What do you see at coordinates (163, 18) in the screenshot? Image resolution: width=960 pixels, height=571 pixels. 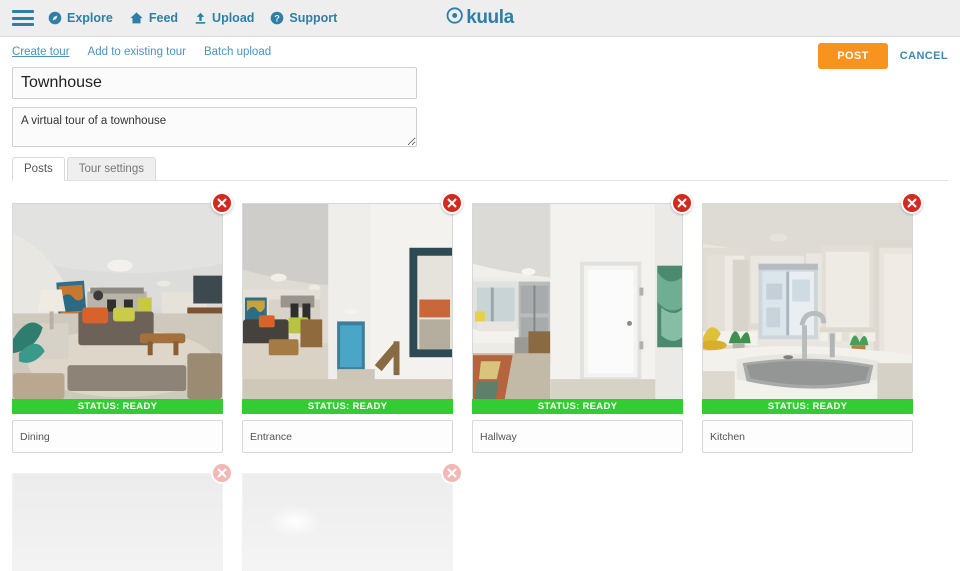 I see `nav-feed-label: Feed` at bounding box center [163, 18].